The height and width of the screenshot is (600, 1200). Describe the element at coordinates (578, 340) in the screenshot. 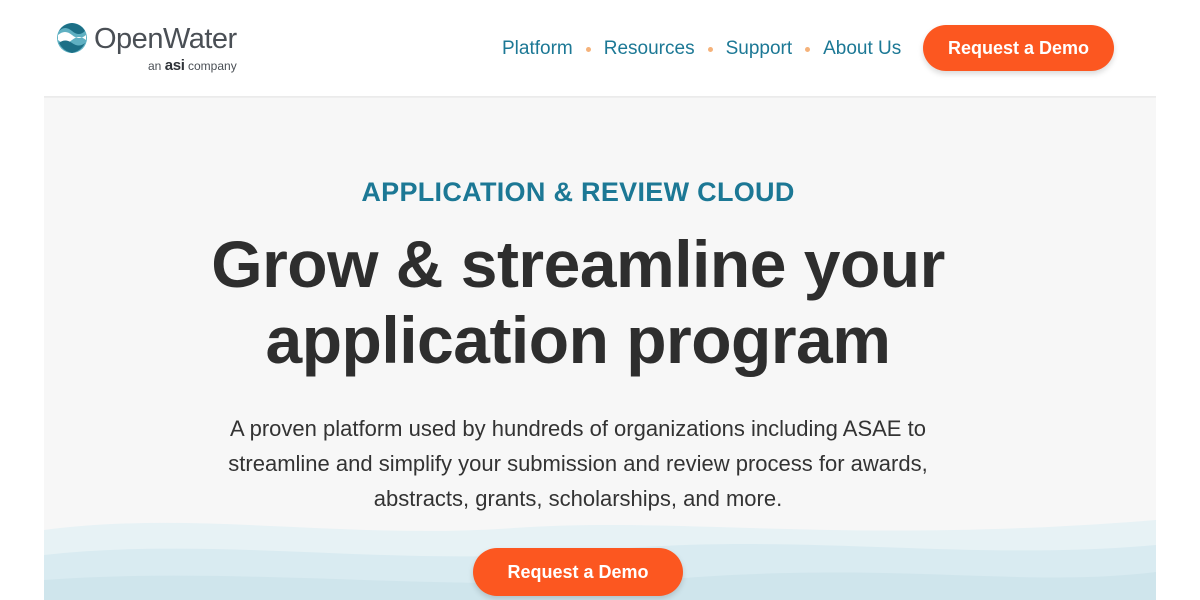

I see `hero-headline-line-2: application program` at that location.